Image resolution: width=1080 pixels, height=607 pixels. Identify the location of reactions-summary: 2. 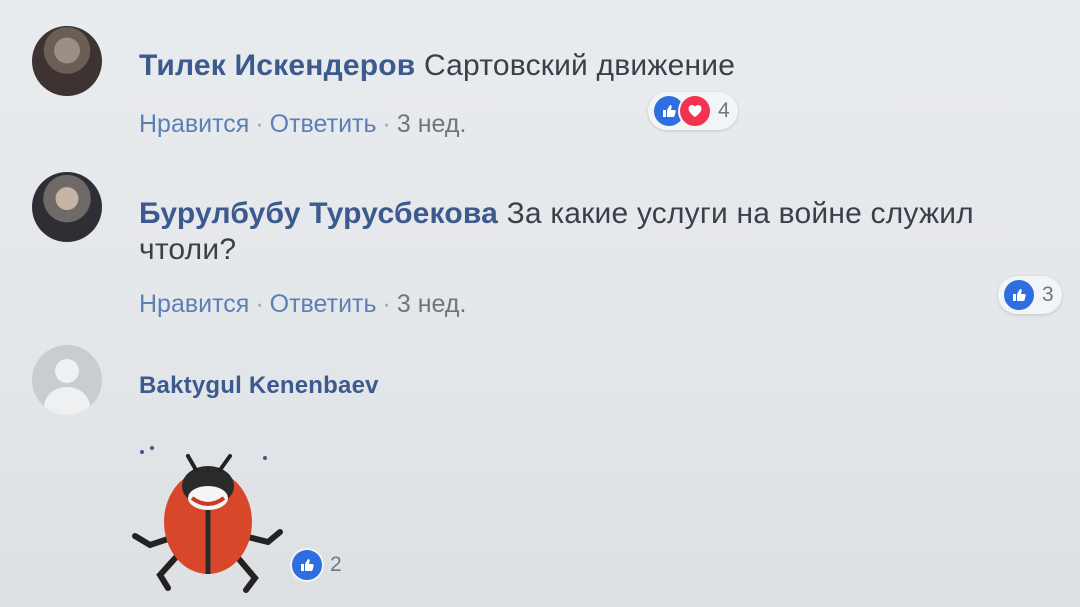
(318, 565).